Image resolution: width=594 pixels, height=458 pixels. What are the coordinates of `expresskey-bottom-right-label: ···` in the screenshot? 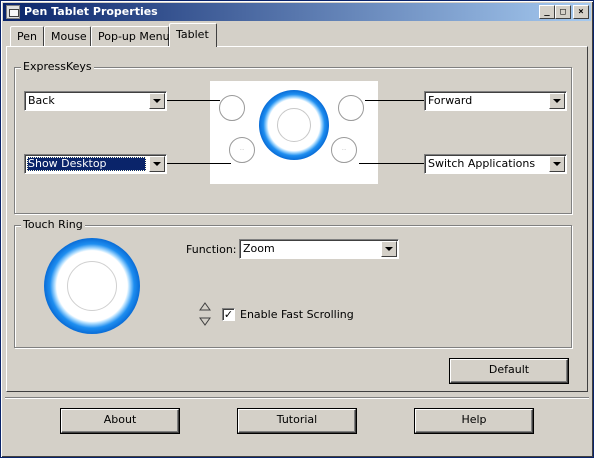 It's located at (344, 150).